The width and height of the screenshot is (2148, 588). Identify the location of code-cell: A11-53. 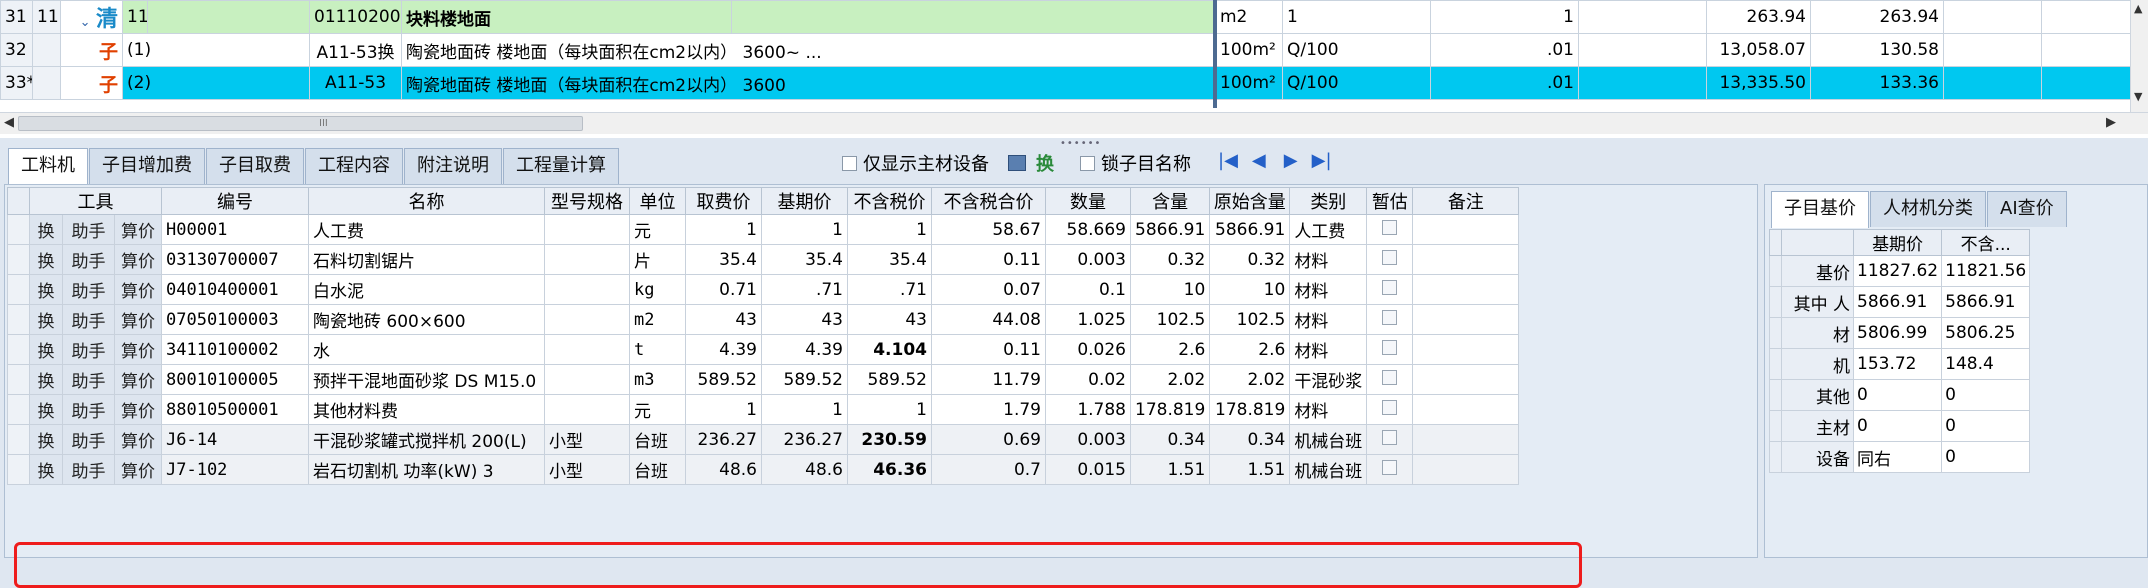
(356, 83).